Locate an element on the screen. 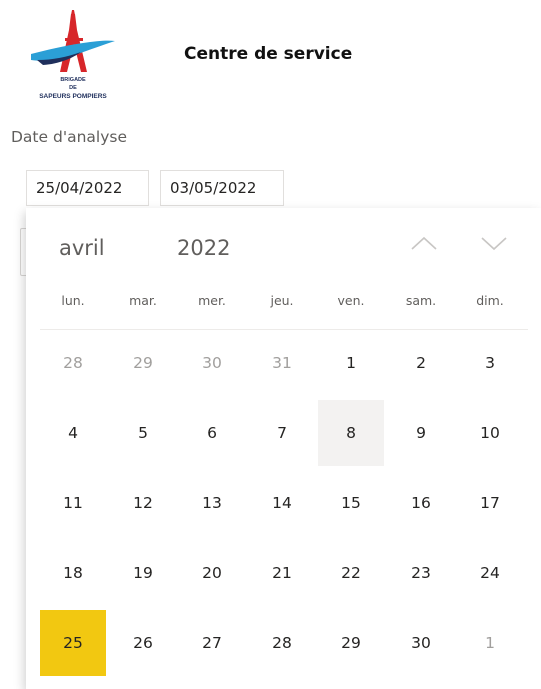 The width and height of the screenshot is (541, 689). calendar-day: 7 is located at coordinates (282, 433).